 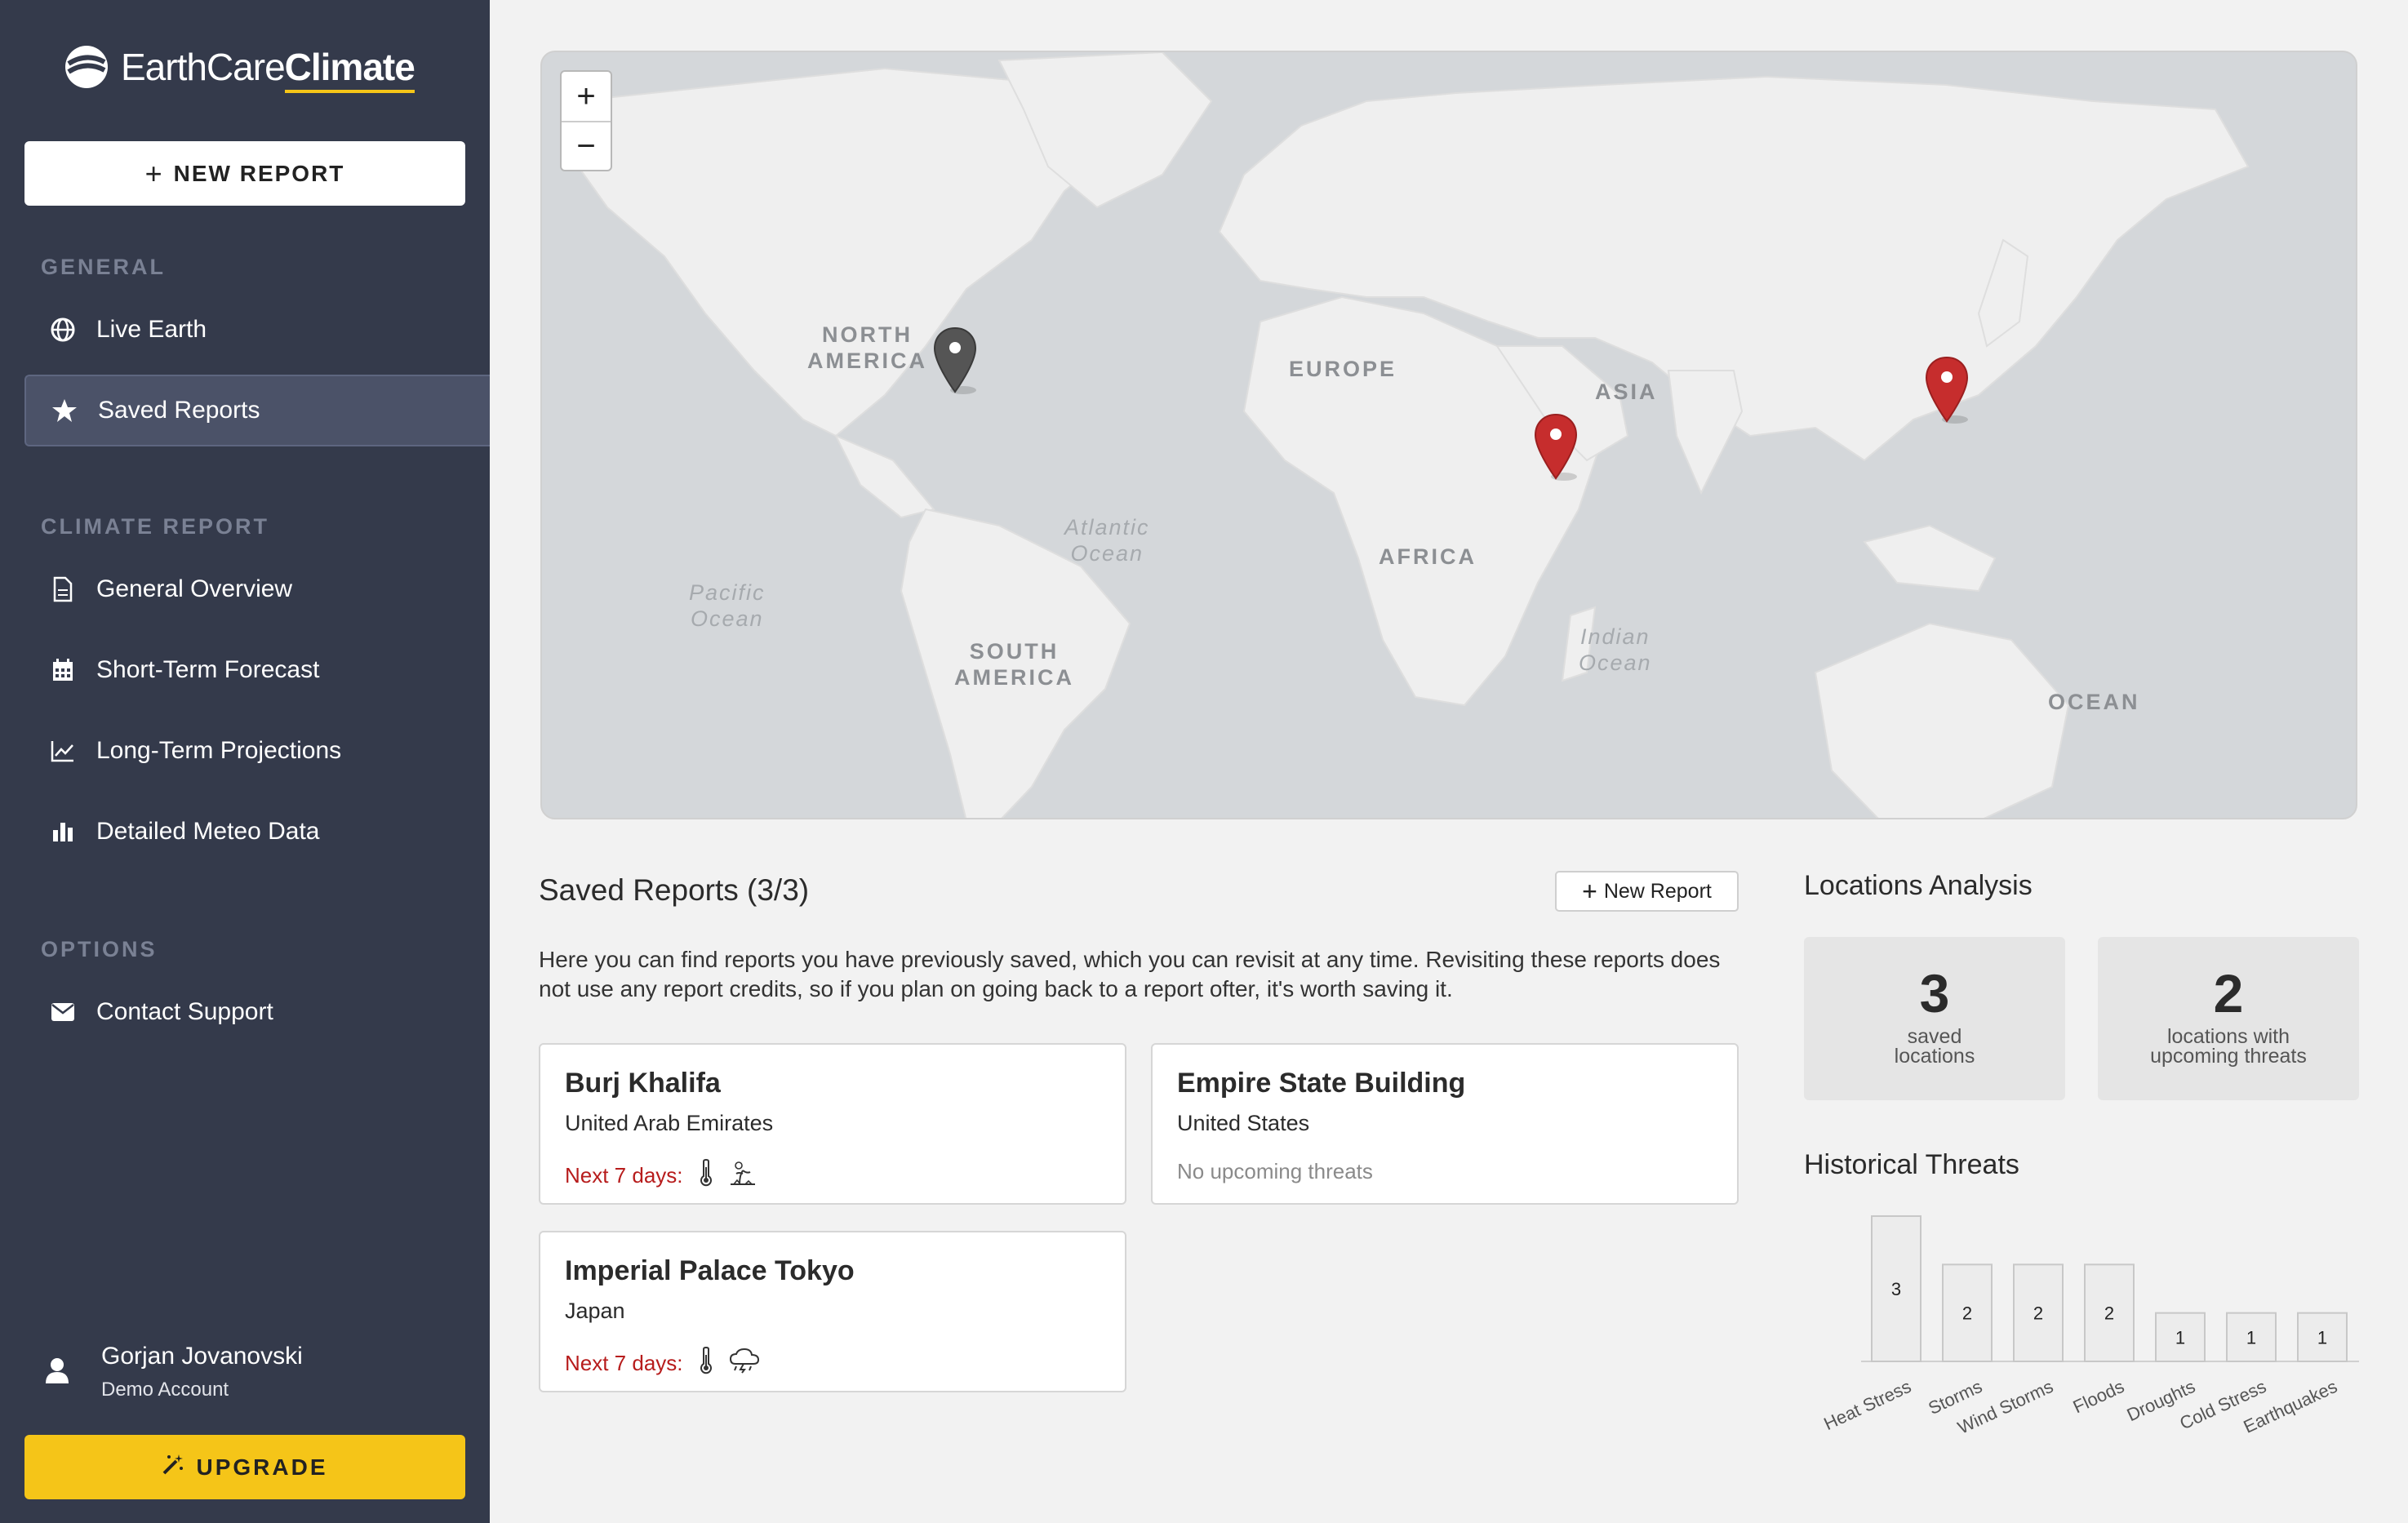 What do you see at coordinates (1615, 649) in the screenshot?
I see `map-label-indian: Indian Ocean` at bounding box center [1615, 649].